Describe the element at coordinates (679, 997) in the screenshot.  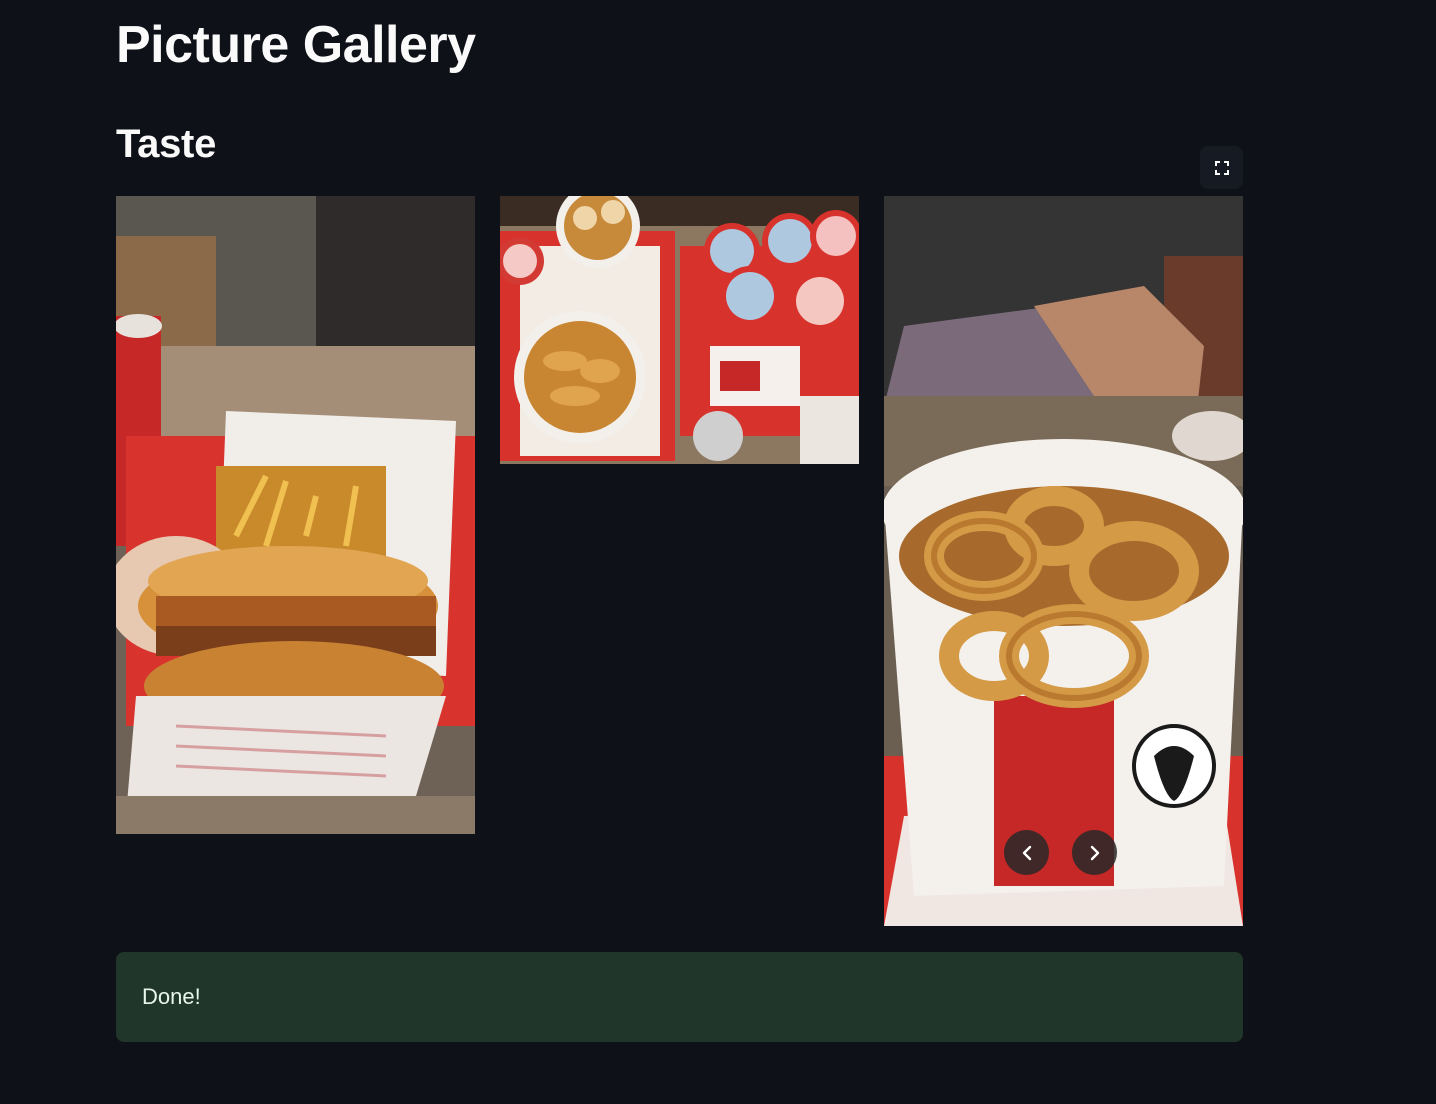
I see `success-alert: Done!` at that location.